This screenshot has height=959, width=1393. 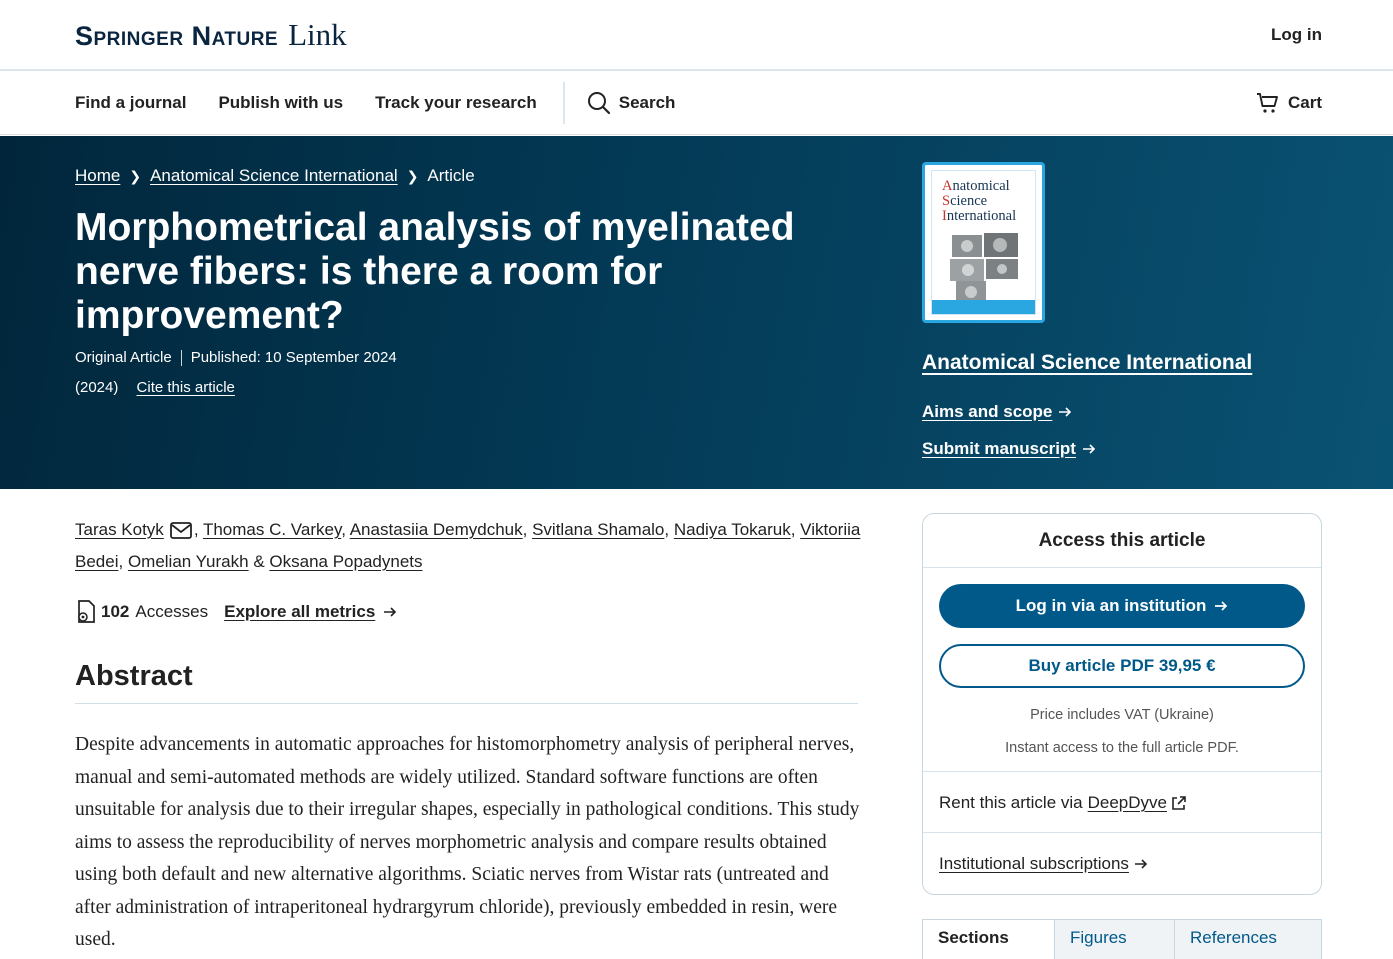 What do you see at coordinates (1127, 803) in the screenshot?
I see `deepdyve-link: DeepDyve` at bounding box center [1127, 803].